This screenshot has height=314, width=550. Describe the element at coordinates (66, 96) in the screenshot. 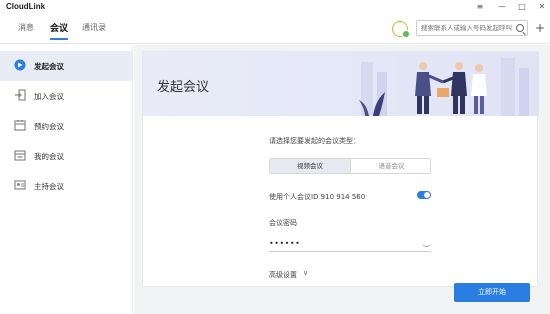

I see `sidebar-item-join-meeting: 加入会议` at that location.